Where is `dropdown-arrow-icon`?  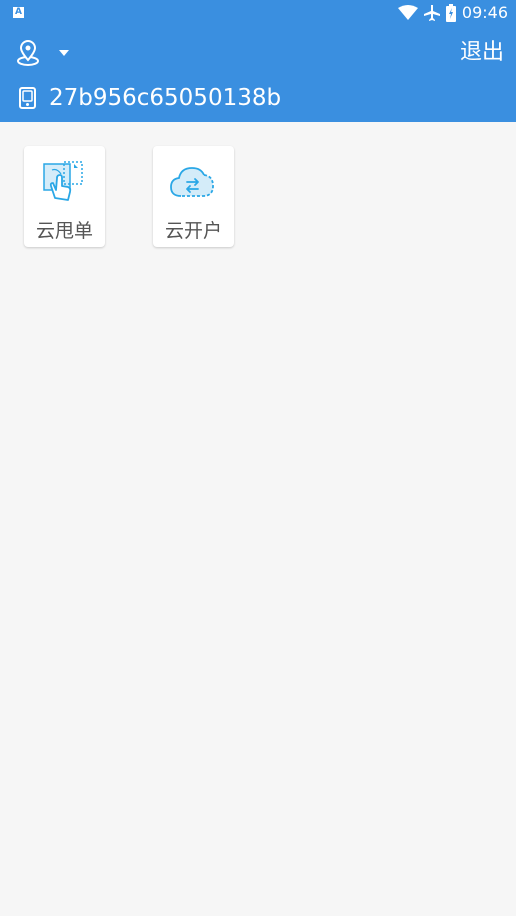 dropdown-arrow-icon is located at coordinates (64, 53).